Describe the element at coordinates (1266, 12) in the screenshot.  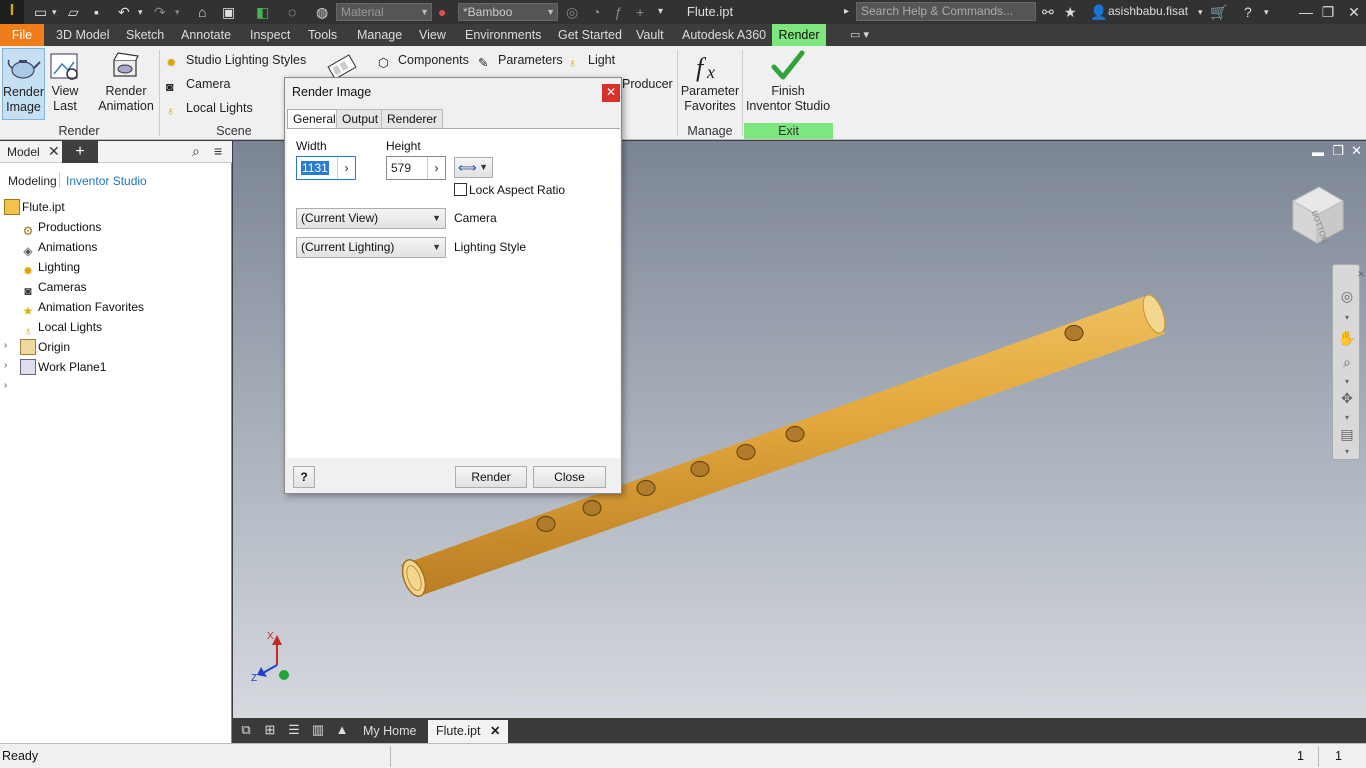
I see `help-dropdown-icon: ▾` at that location.